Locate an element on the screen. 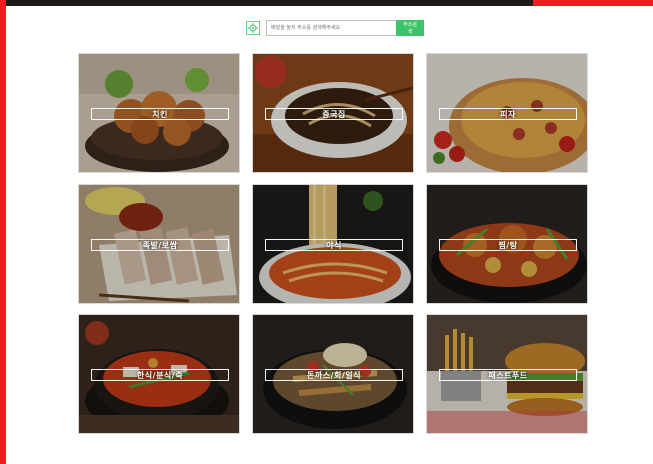  category-tile-chinese: 중국집 is located at coordinates (333, 113).